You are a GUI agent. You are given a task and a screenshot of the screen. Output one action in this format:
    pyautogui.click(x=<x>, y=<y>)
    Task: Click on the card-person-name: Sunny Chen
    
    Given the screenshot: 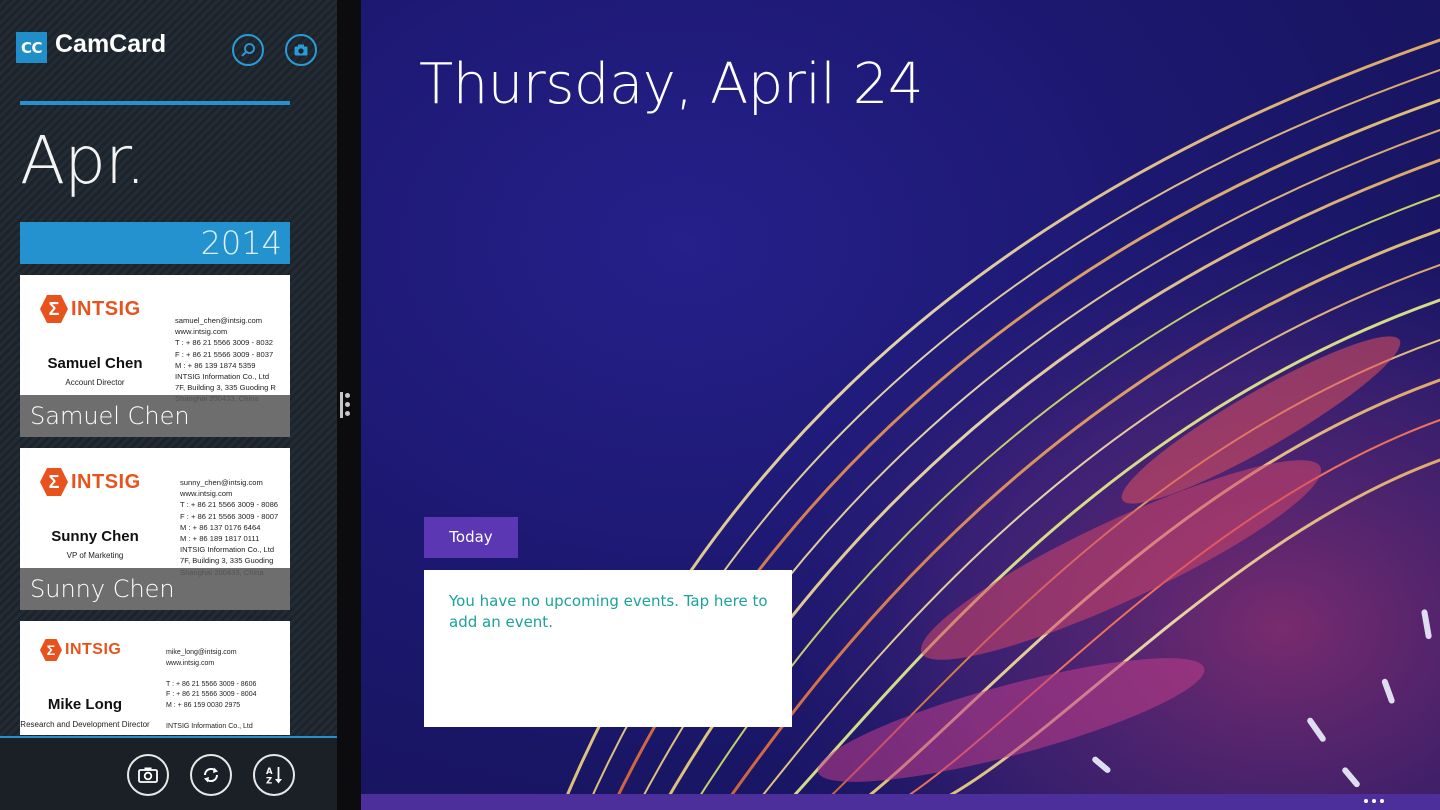 What is the action you would take?
    pyautogui.click(x=95, y=536)
    